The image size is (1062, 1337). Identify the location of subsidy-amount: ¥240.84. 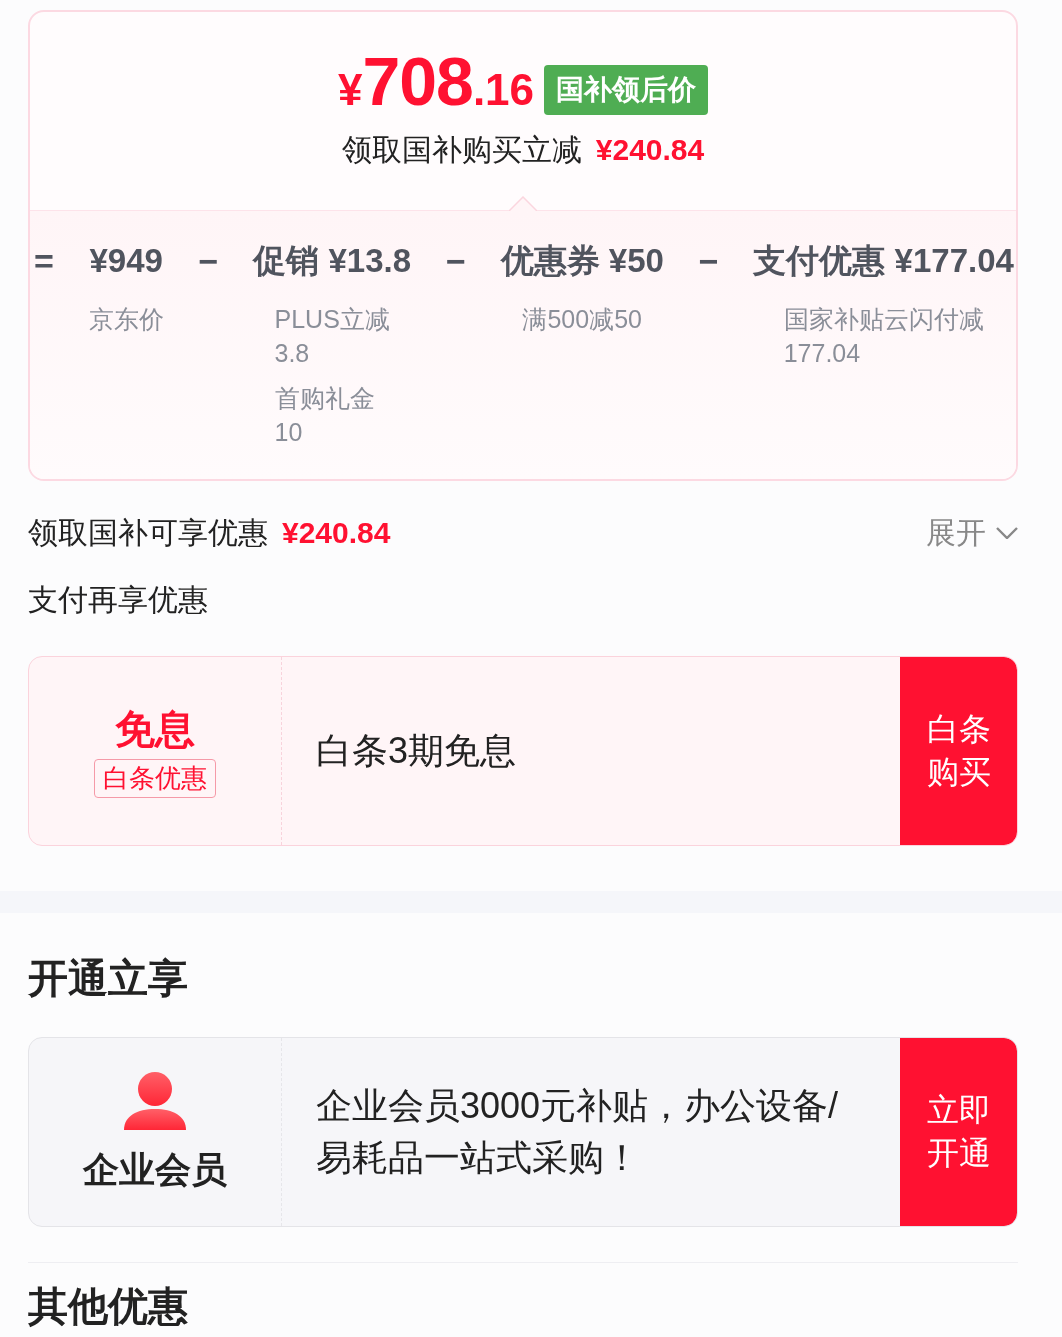
(336, 533).